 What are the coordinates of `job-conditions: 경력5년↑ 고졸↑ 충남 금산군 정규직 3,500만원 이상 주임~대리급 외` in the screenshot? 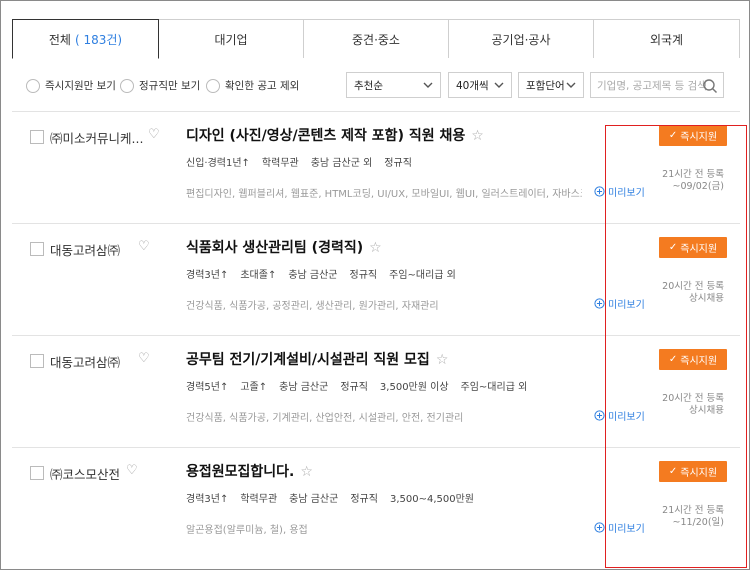 It's located at (362, 385).